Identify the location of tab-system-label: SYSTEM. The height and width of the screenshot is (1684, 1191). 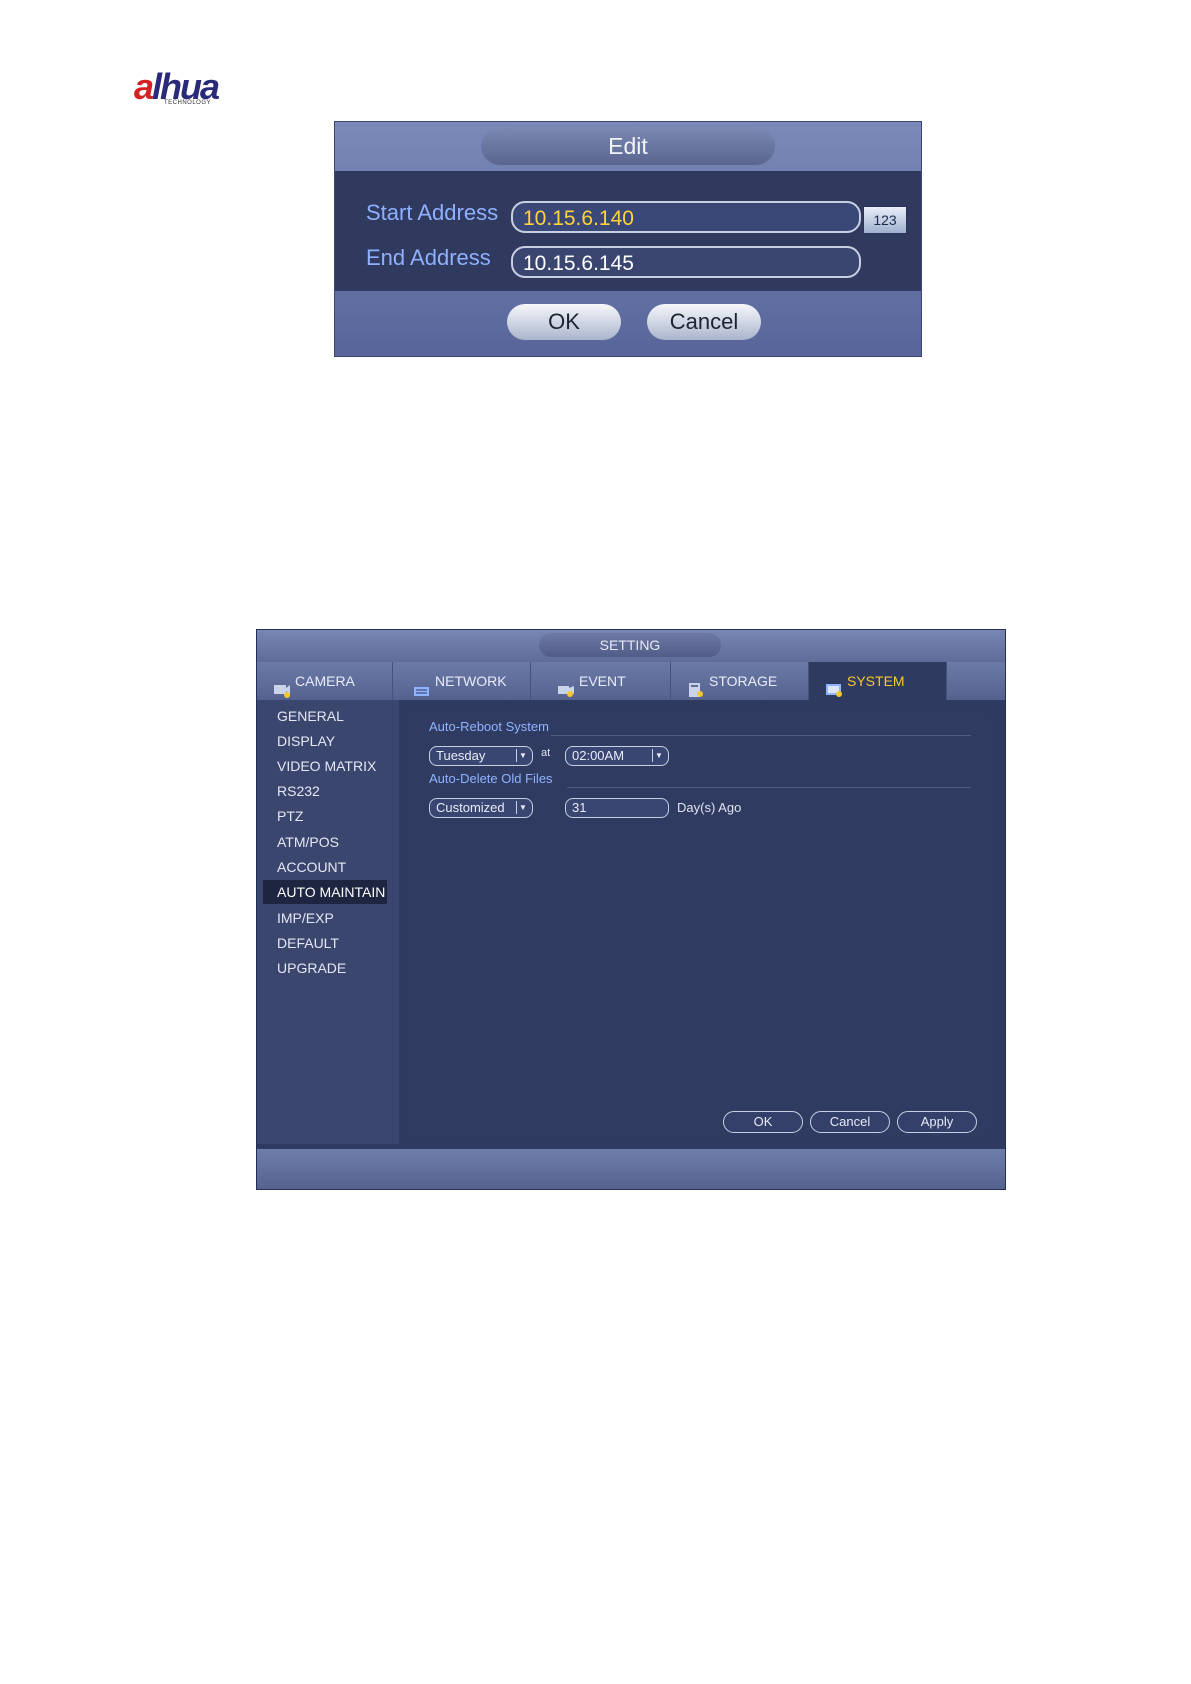
(876, 681).